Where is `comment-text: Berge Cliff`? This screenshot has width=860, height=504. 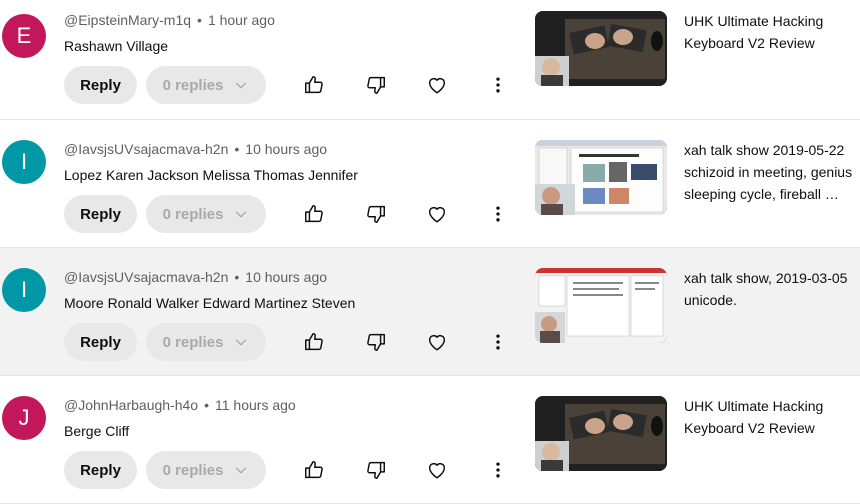 comment-text: Berge Cliff is located at coordinates (97, 431).